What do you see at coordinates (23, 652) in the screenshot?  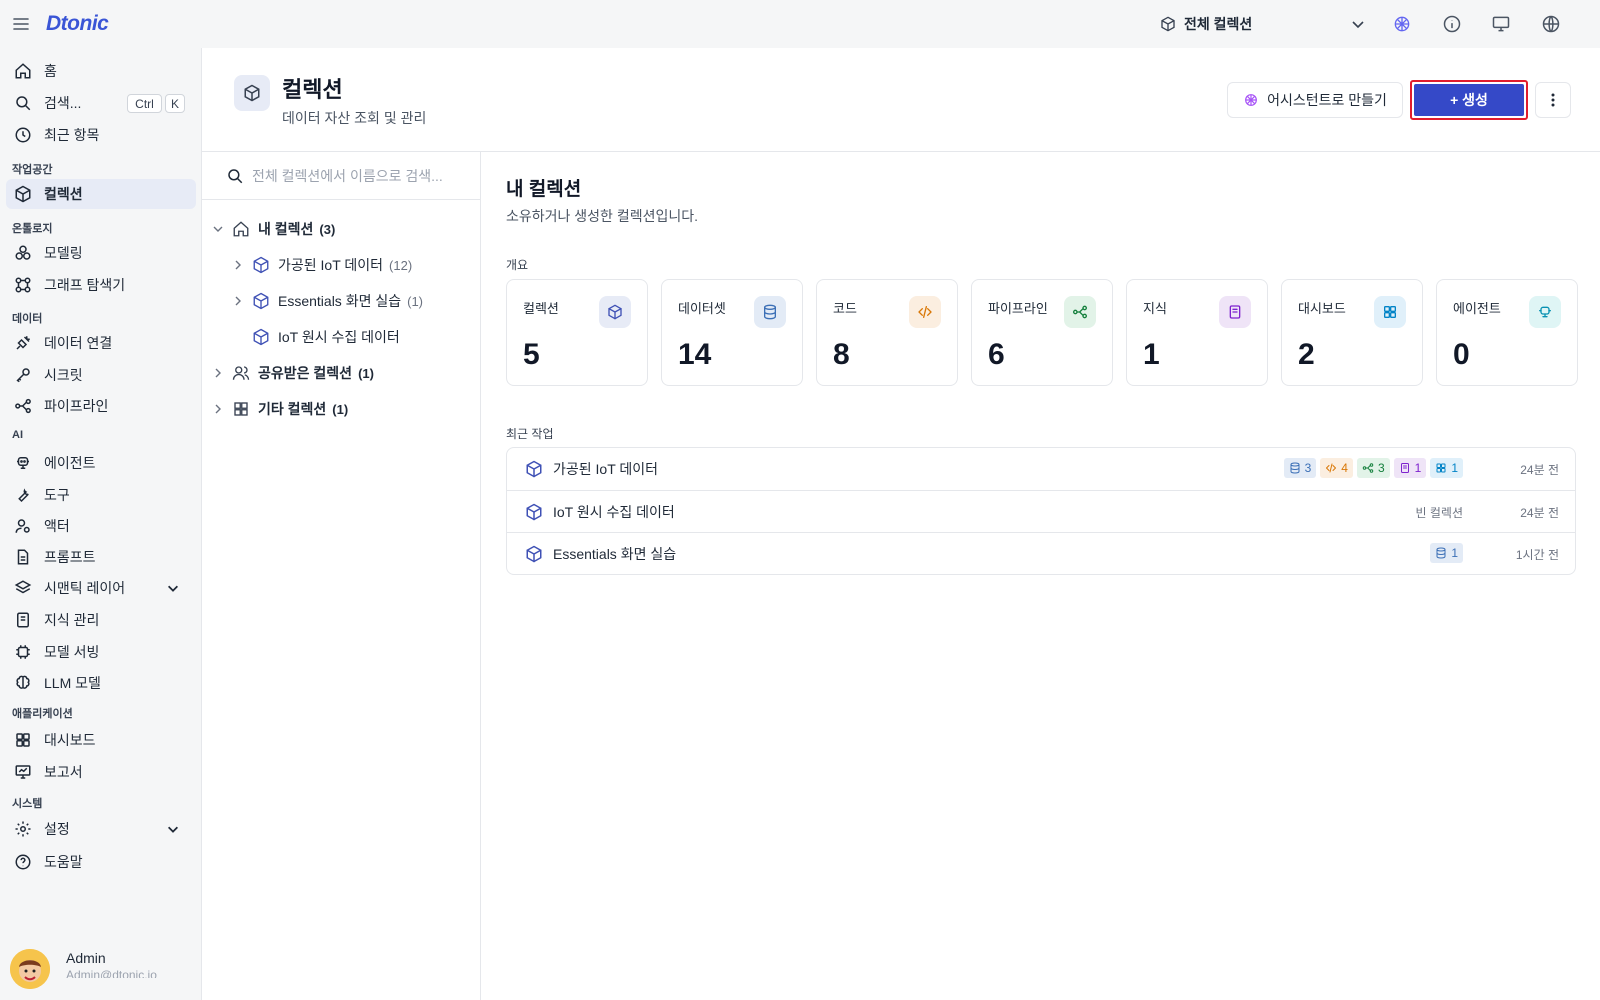 I see `chip-icon` at bounding box center [23, 652].